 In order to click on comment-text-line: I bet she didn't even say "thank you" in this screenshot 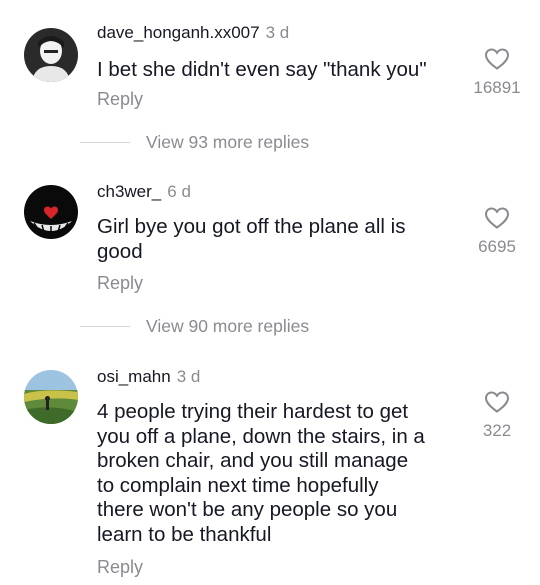, I will do `click(262, 69)`.